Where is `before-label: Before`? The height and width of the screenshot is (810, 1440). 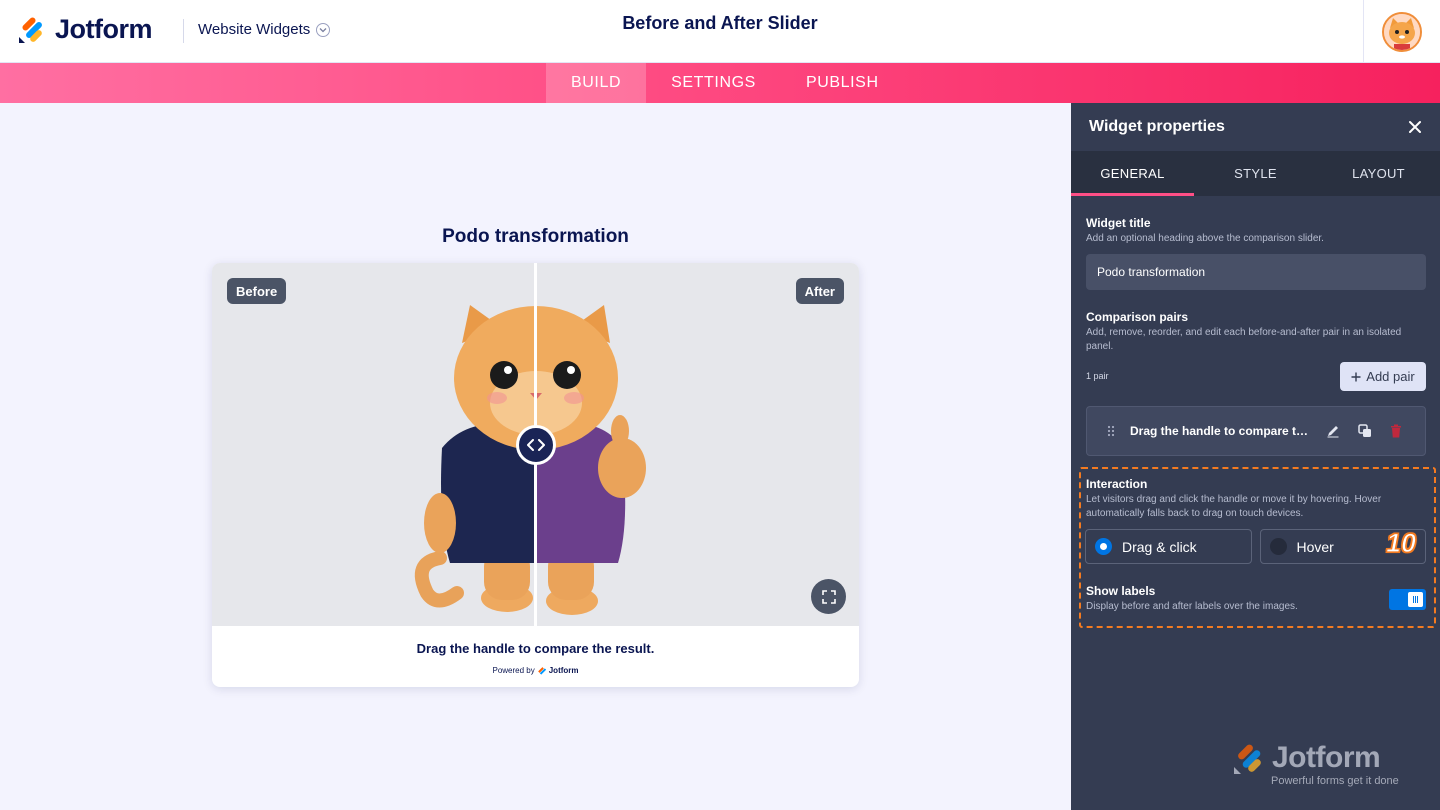 before-label: Before is located at coordinates (257, 291).